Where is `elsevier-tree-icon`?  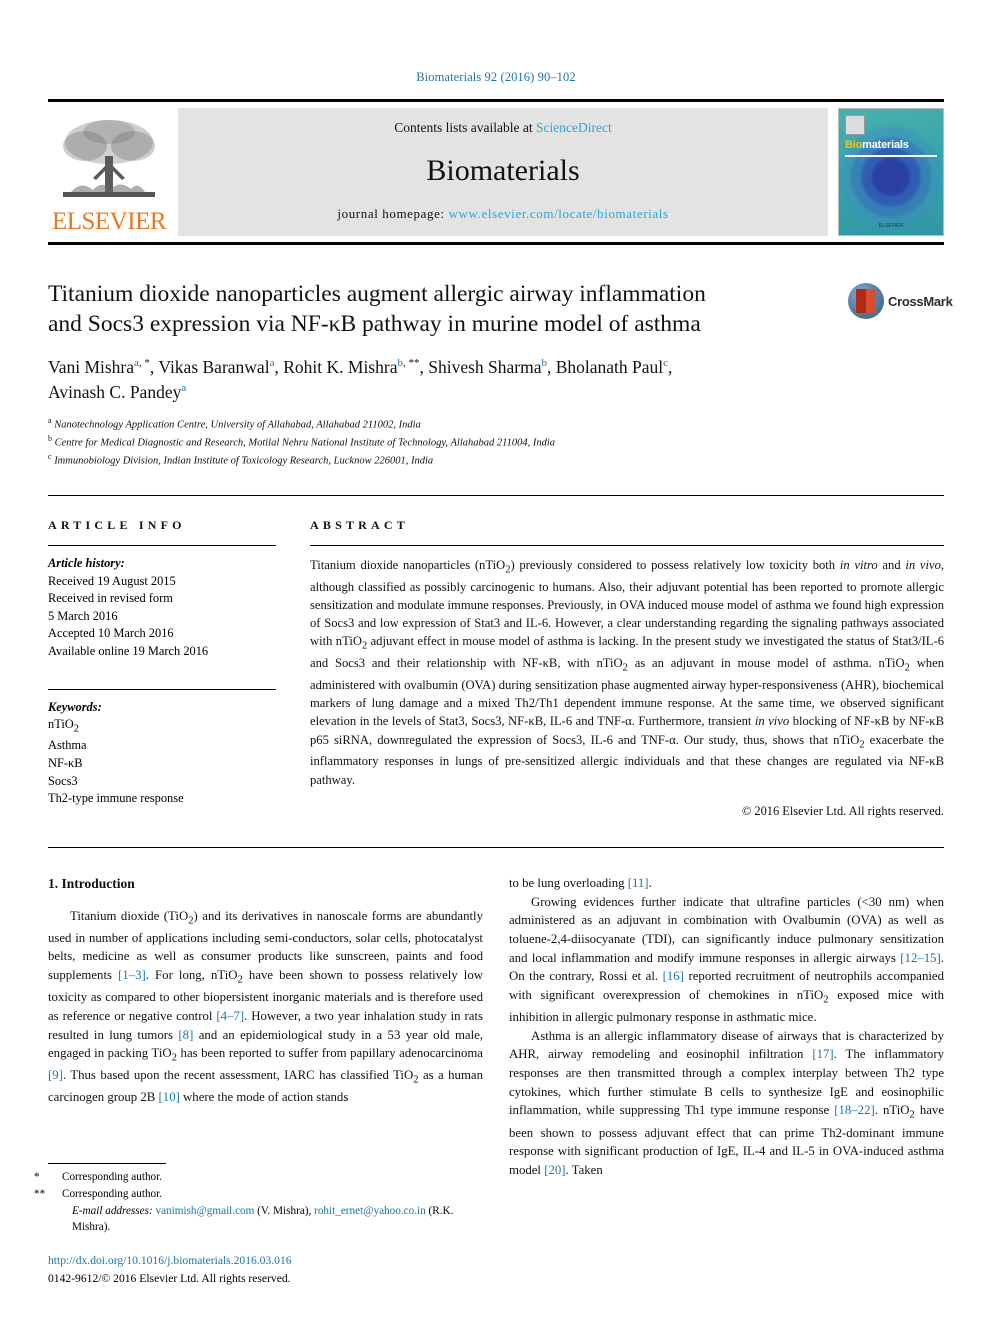
elsevier-tree-icon is located at coordinates (109, 158).